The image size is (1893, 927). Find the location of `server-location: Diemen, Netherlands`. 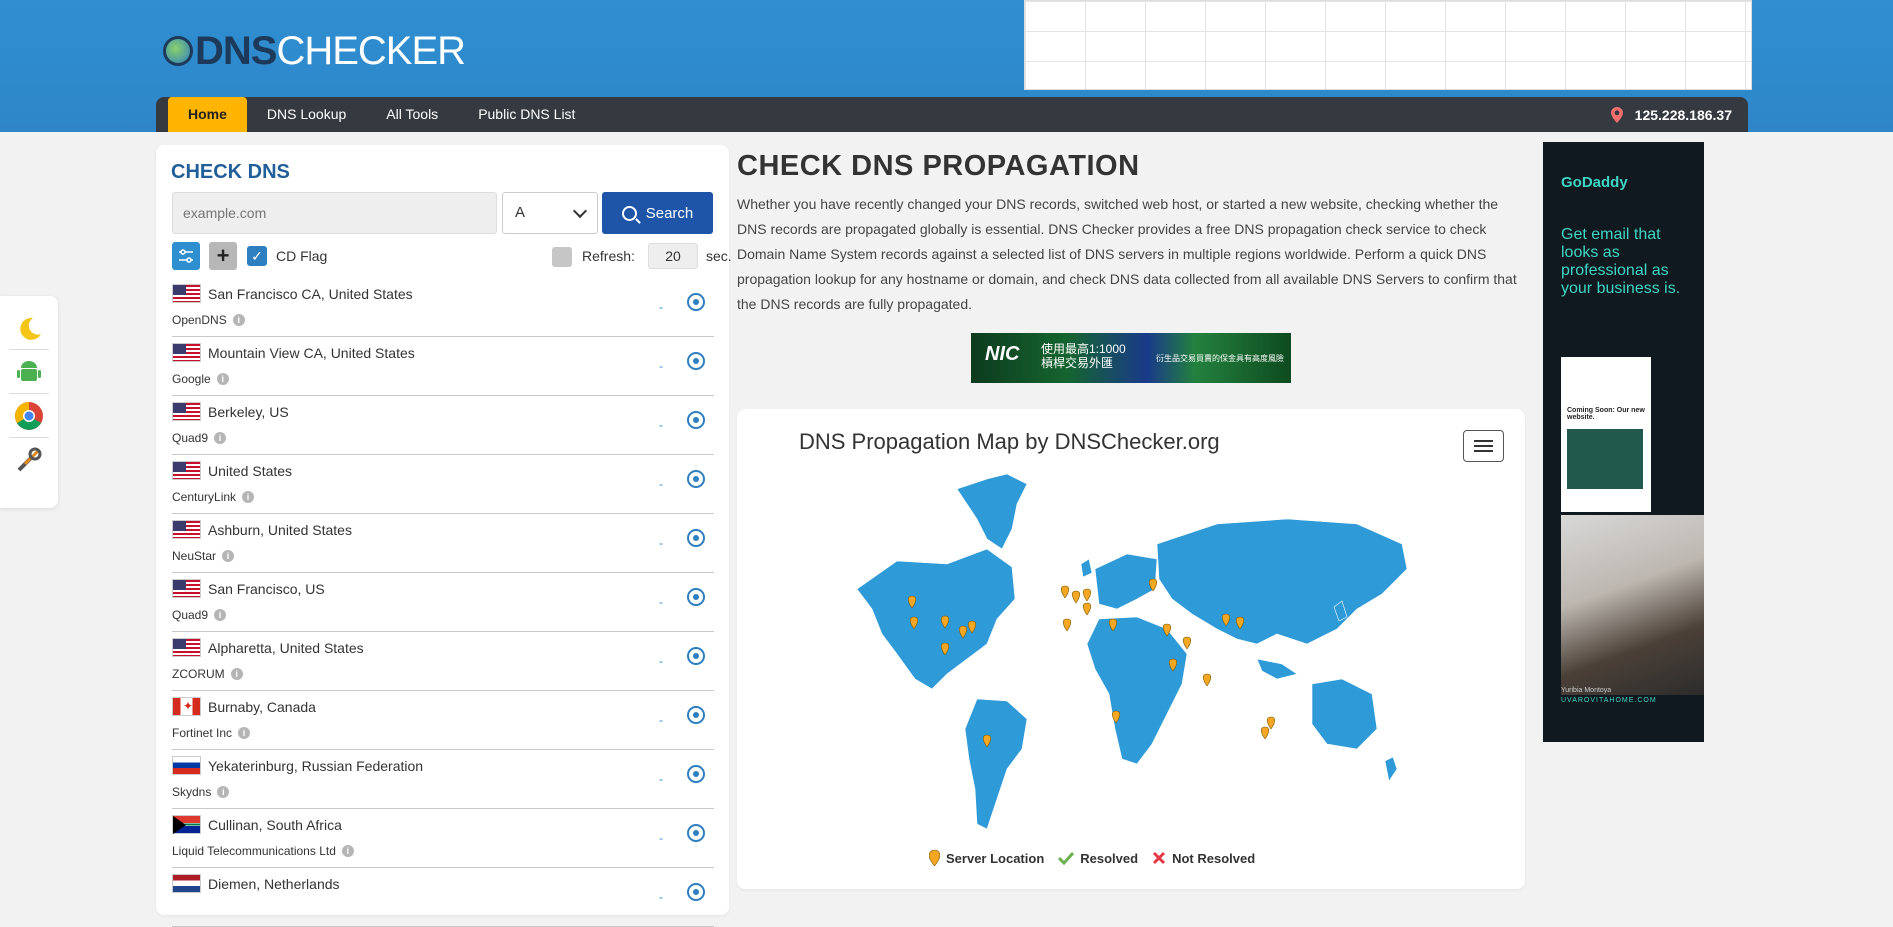

server-location: Diemen, Netherlands is located at coordinates (274, 884).